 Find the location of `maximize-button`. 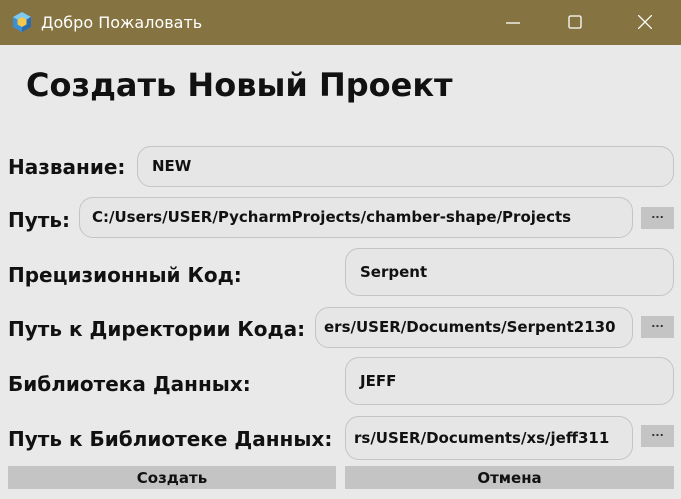

maximize-button is located at coordinates (575, 22).